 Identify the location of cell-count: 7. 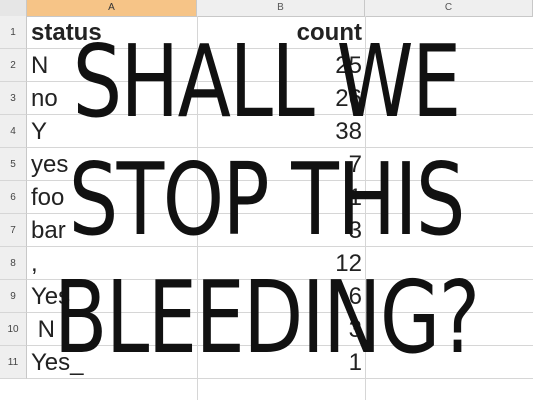
(279, 164).